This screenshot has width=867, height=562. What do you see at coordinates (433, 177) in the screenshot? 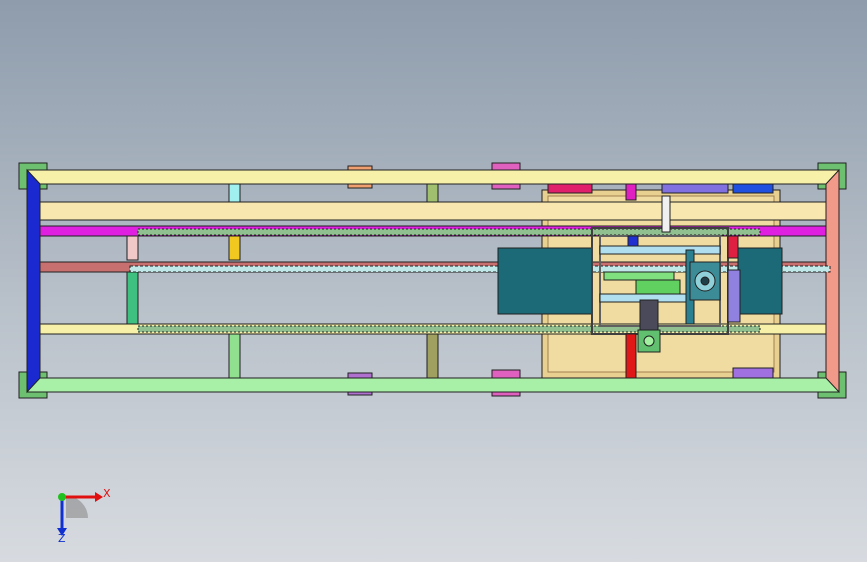
I see `rail-top-outer` at bounding box center [433, 177].